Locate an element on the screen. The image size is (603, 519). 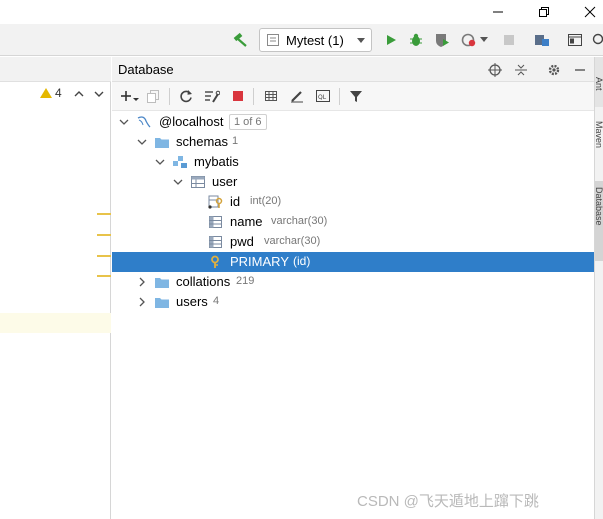
column-icon is located at coordinates (215, 242).